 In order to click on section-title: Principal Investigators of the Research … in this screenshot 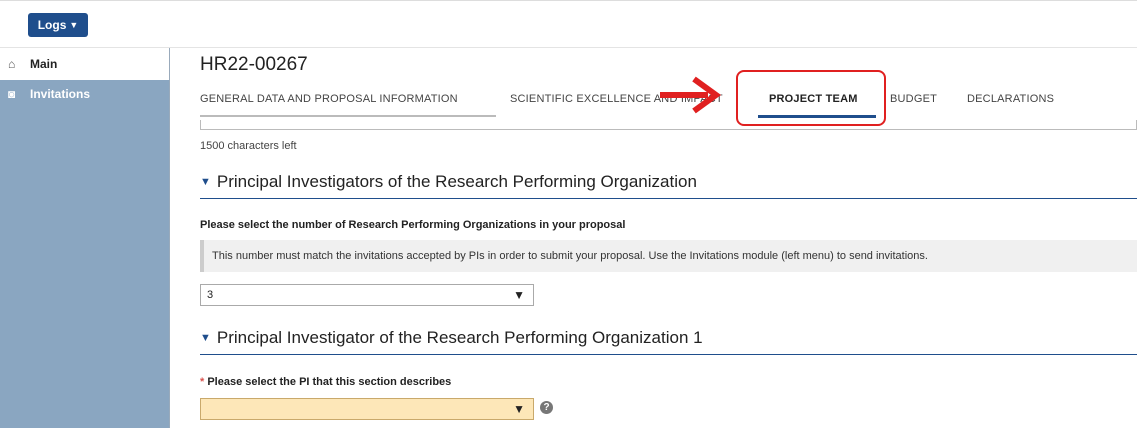, I will do `click(456, 181)`.